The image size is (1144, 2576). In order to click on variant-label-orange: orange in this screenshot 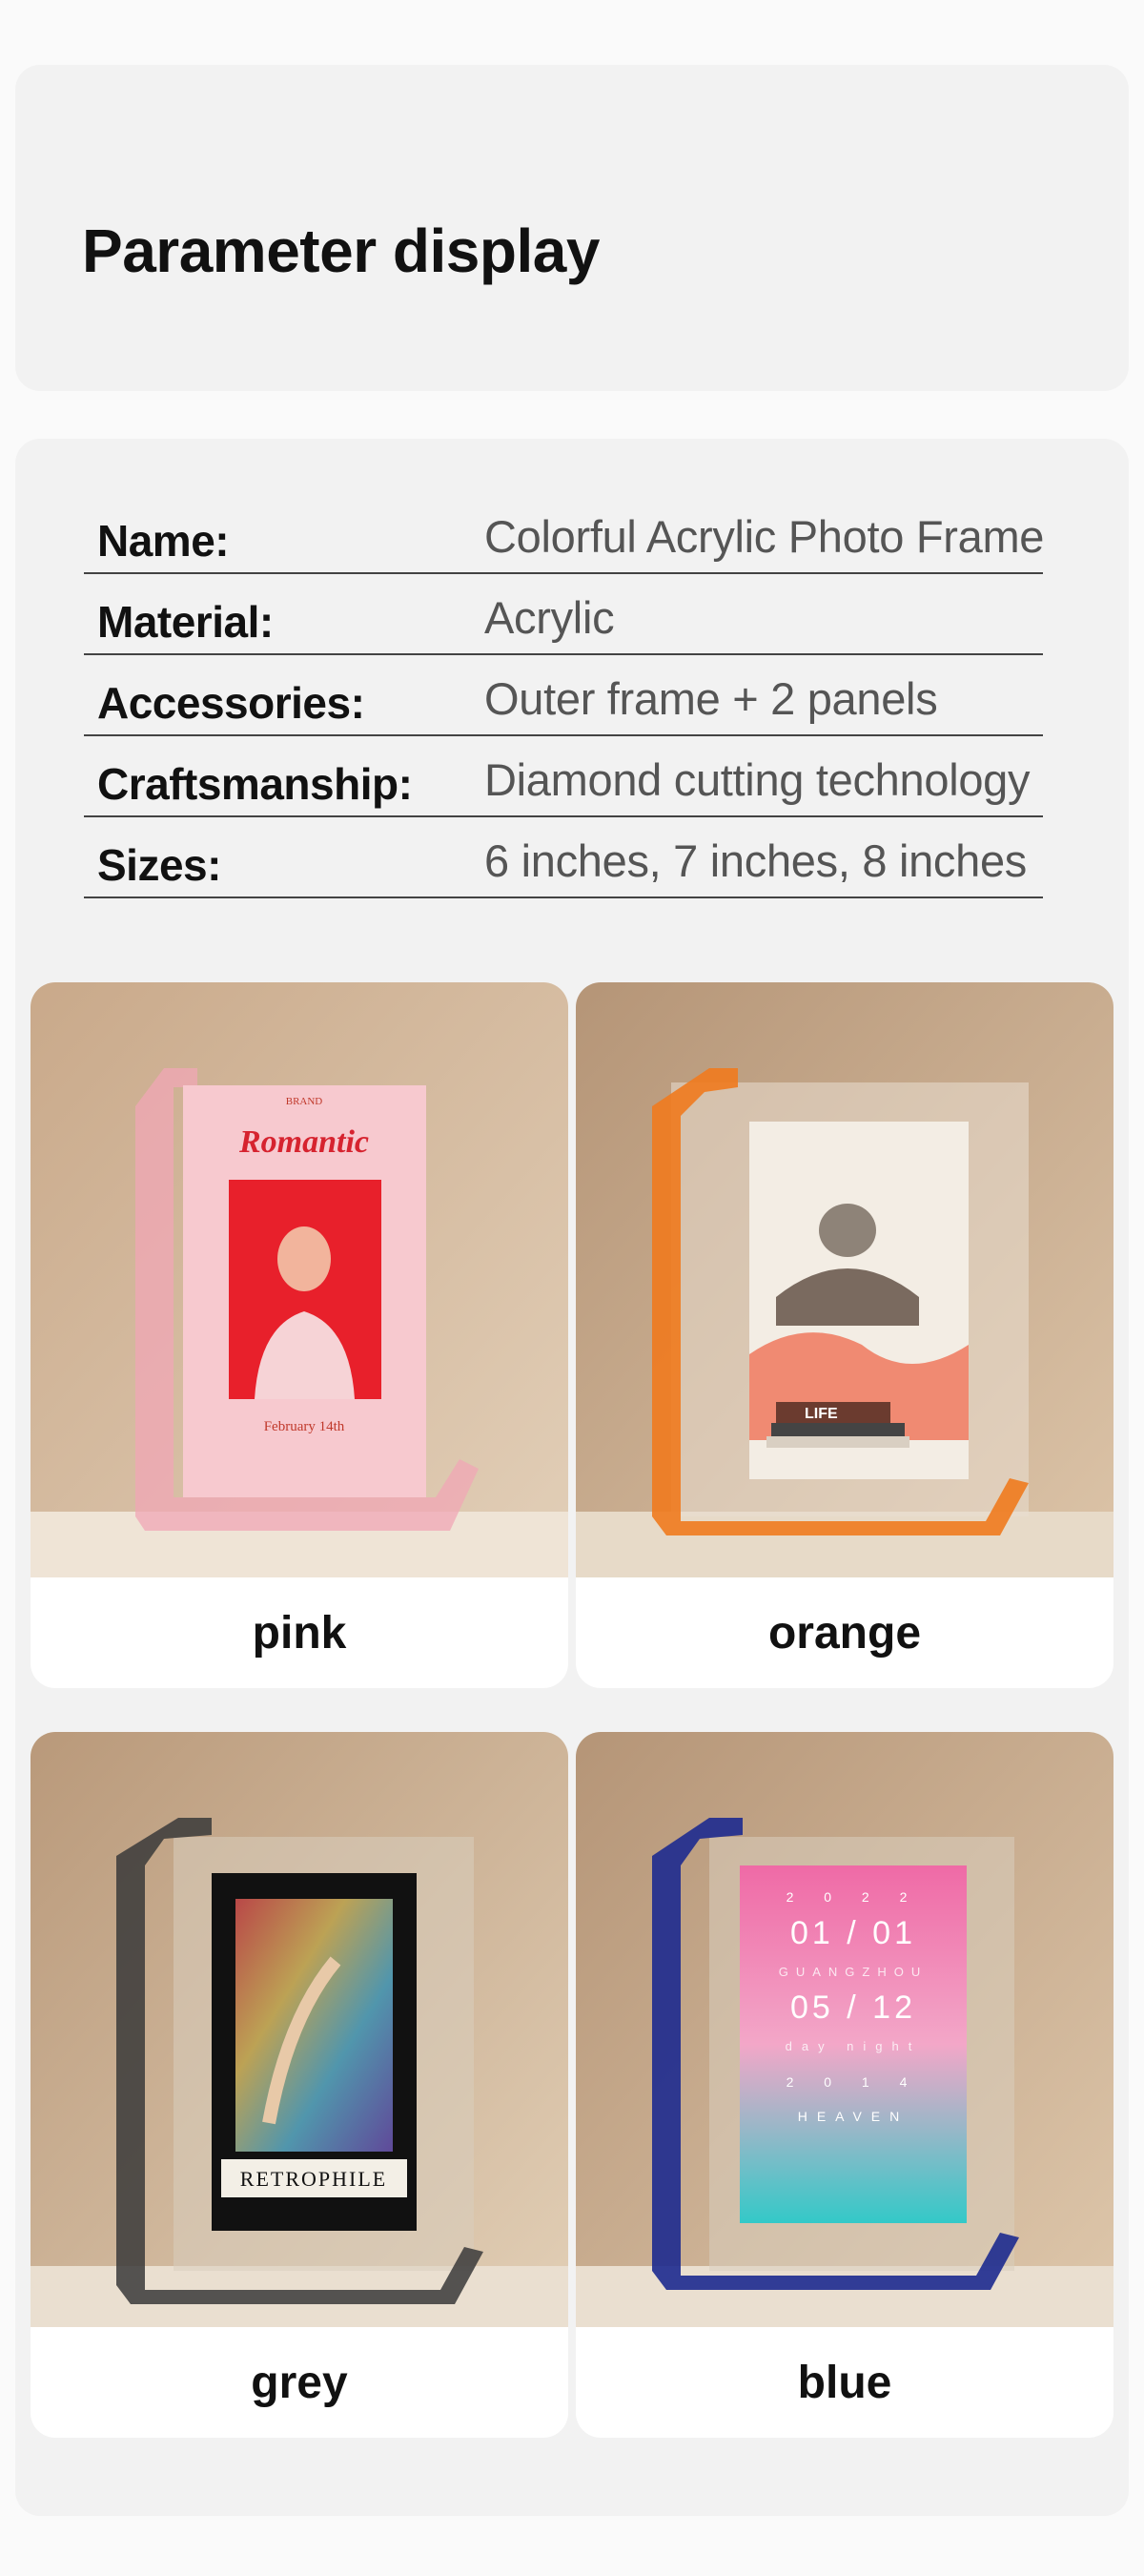, I will do `click(844, 1633)`.